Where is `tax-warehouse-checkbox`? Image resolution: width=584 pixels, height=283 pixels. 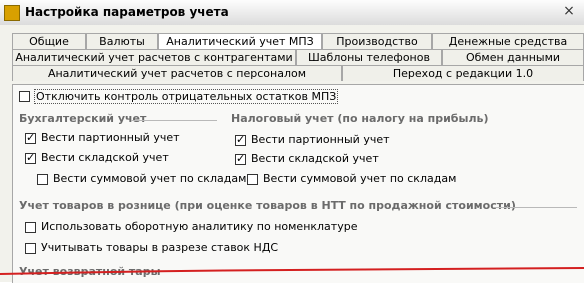 tax-warehouse-checkbox is located at coordinates (240, 158).